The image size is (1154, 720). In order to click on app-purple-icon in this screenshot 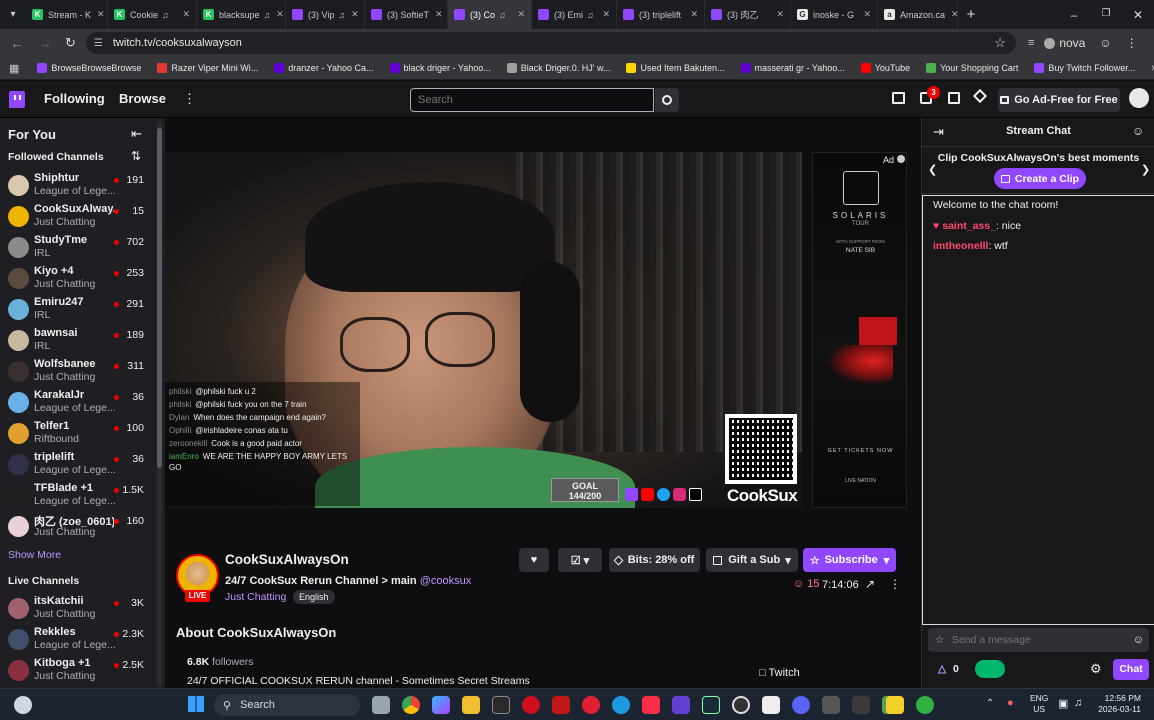, I will do `click(681, 705)`.